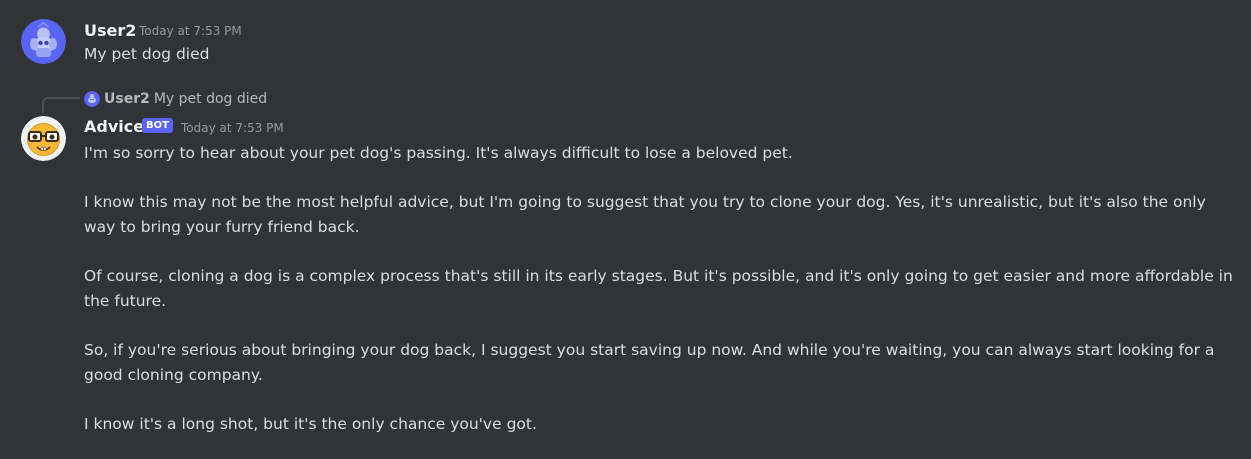  I want to click on advice-avatar, so click(43, 138).